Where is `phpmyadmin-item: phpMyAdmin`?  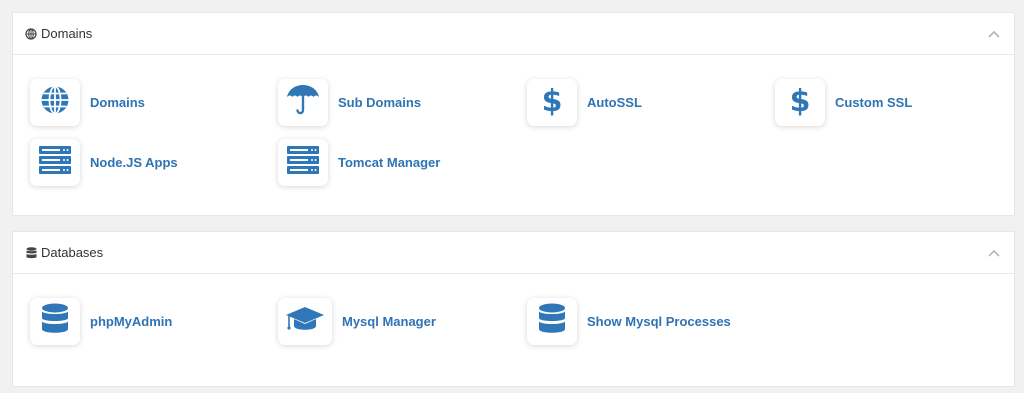
phpmyadmin-item: phpMyAdmin is located at coordinates (101, 321).